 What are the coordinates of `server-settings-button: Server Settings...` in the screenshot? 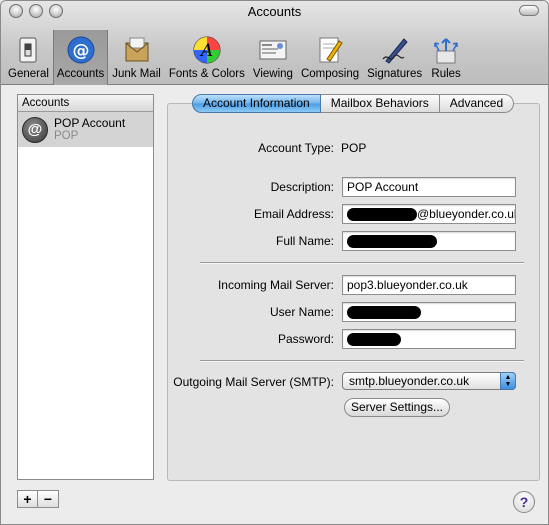 It's located at (397, 407).